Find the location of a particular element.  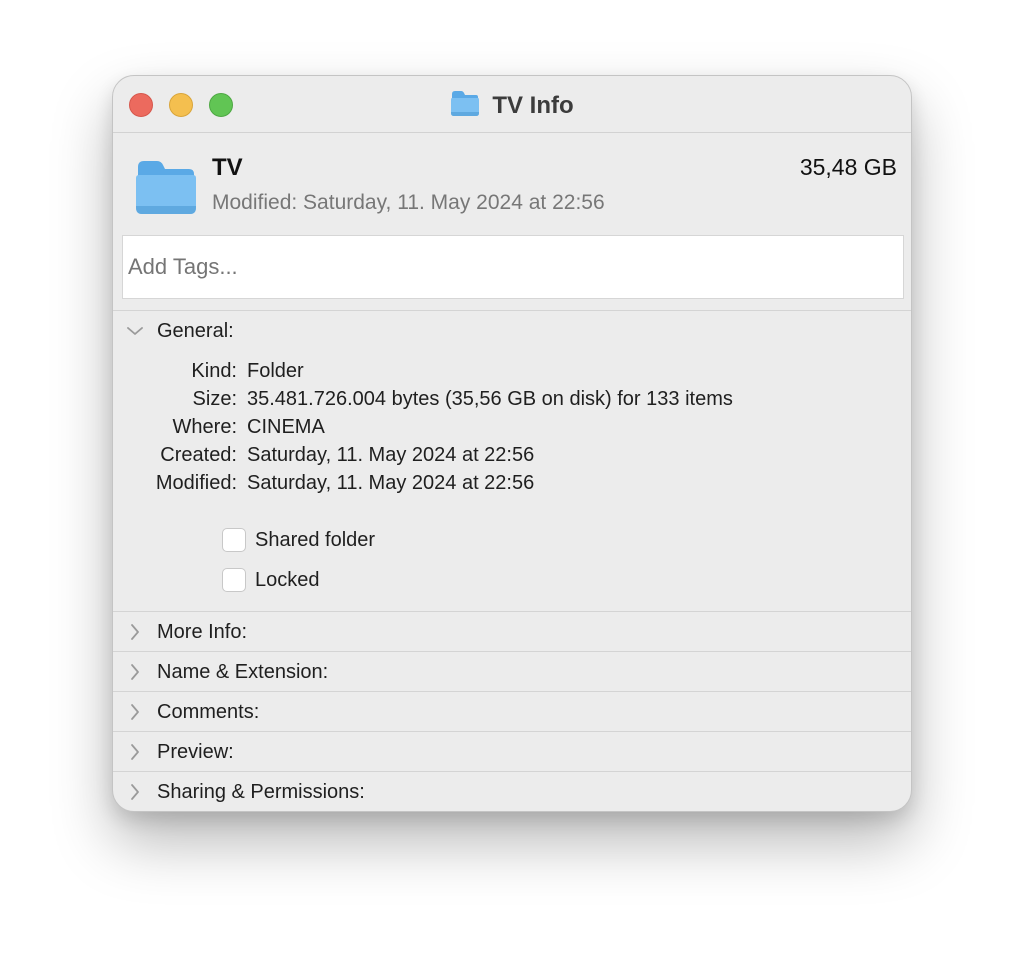

chevron-down-icon is located at coordinates (135, 331).